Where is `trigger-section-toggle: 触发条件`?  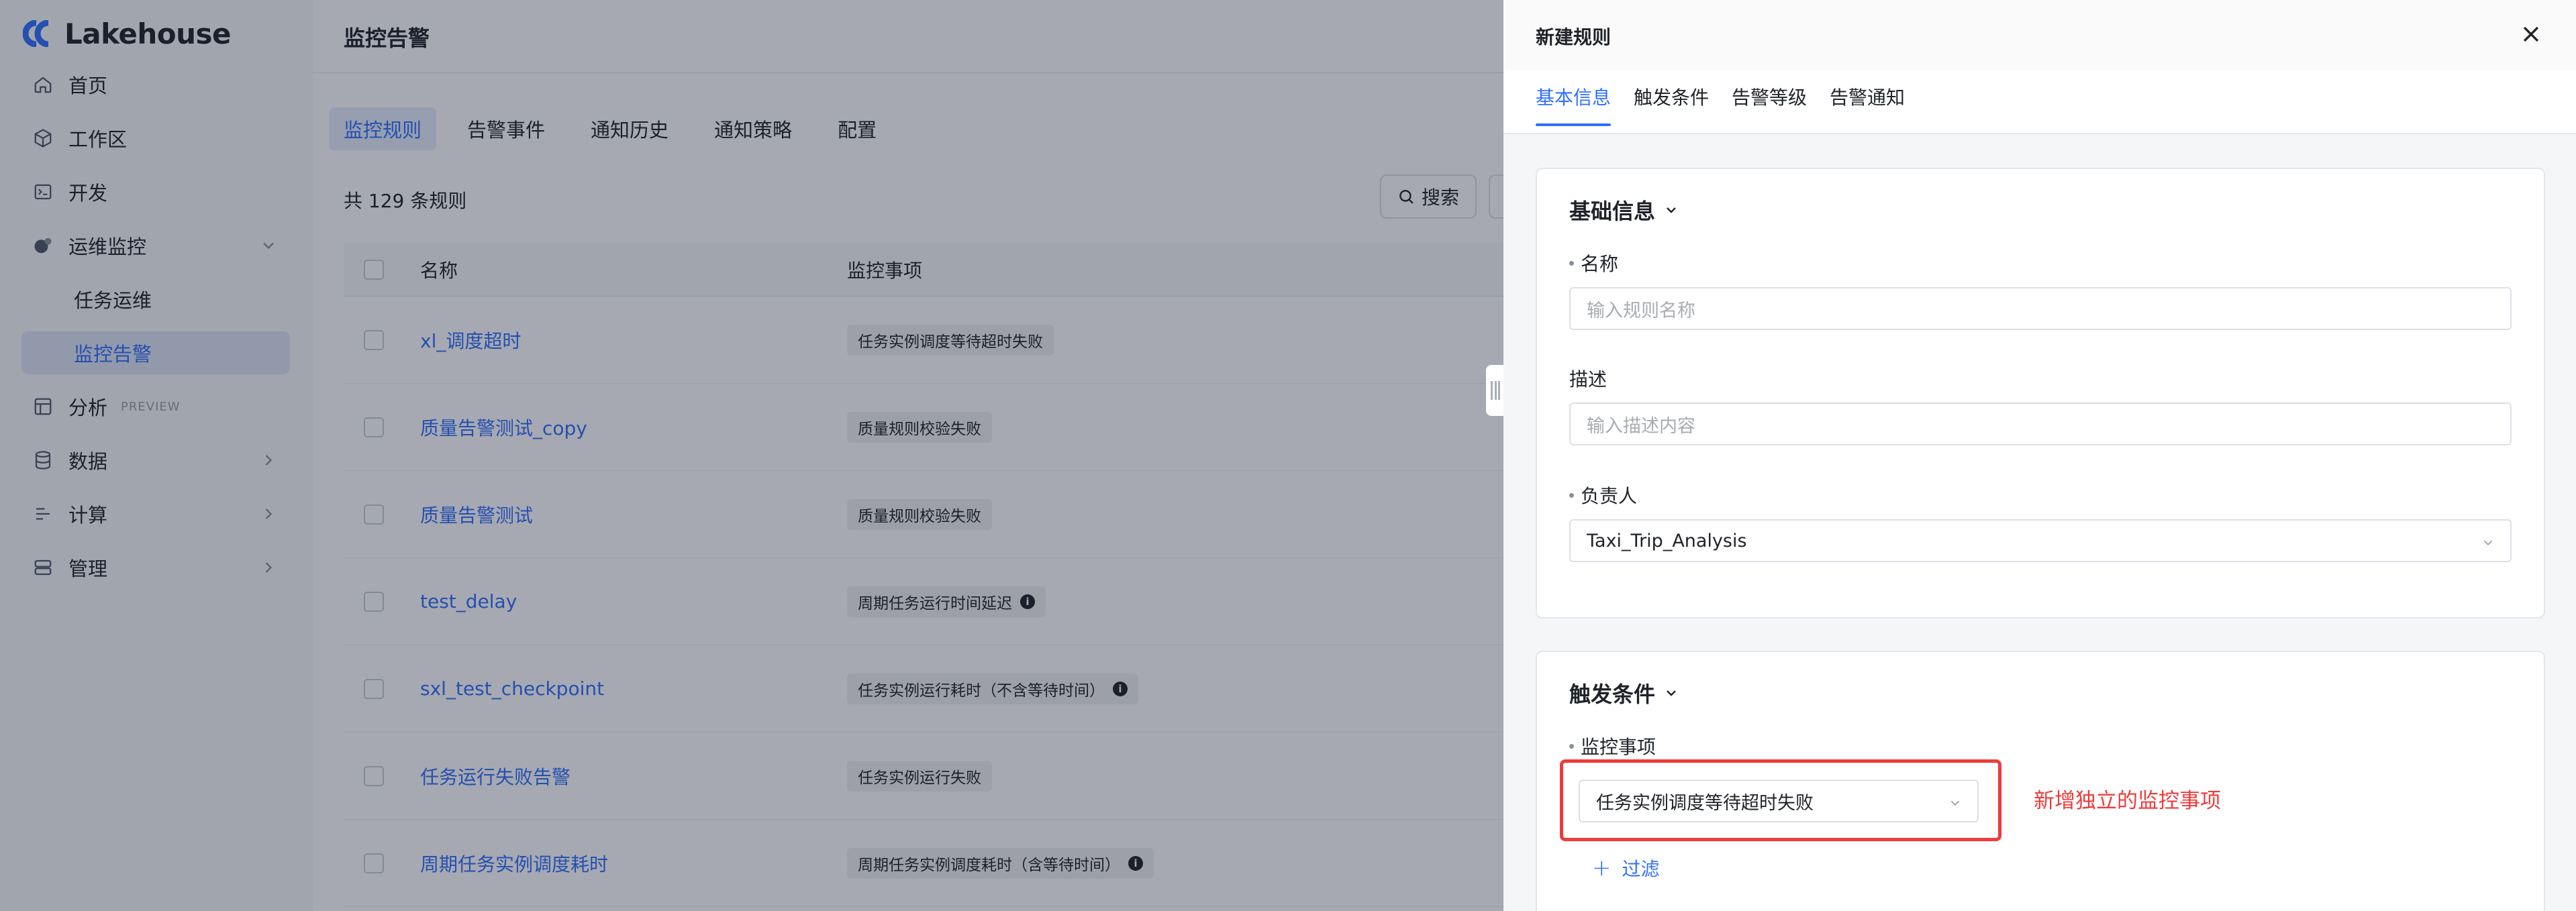 trigger-section-toggle: 触发条件 is located at coordinates (1624, 693).